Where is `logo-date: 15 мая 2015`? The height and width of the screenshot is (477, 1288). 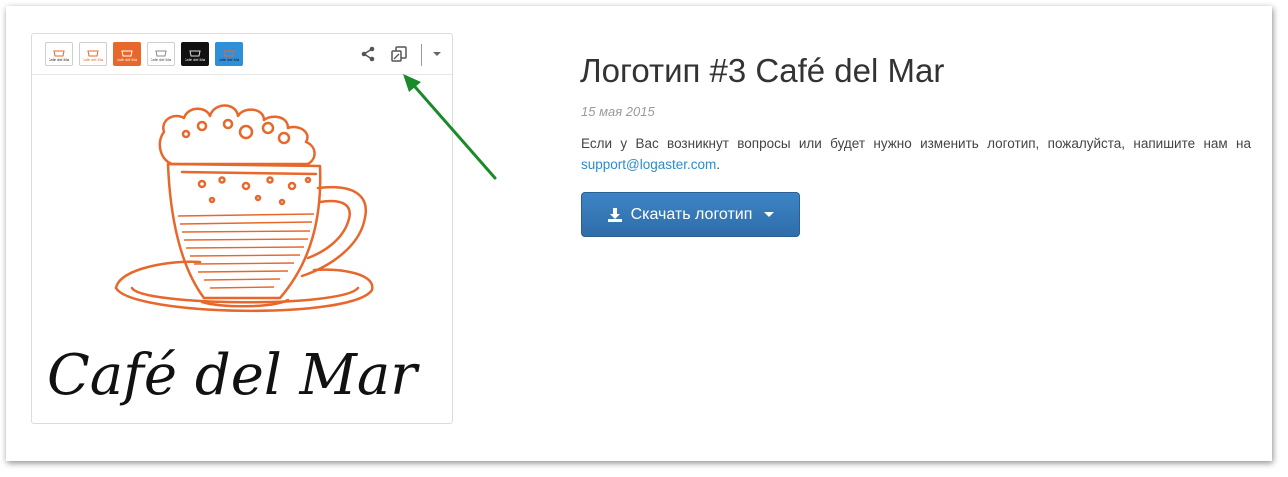 logo-date: 15 мая 2015 is located at coordinates (618, 111).